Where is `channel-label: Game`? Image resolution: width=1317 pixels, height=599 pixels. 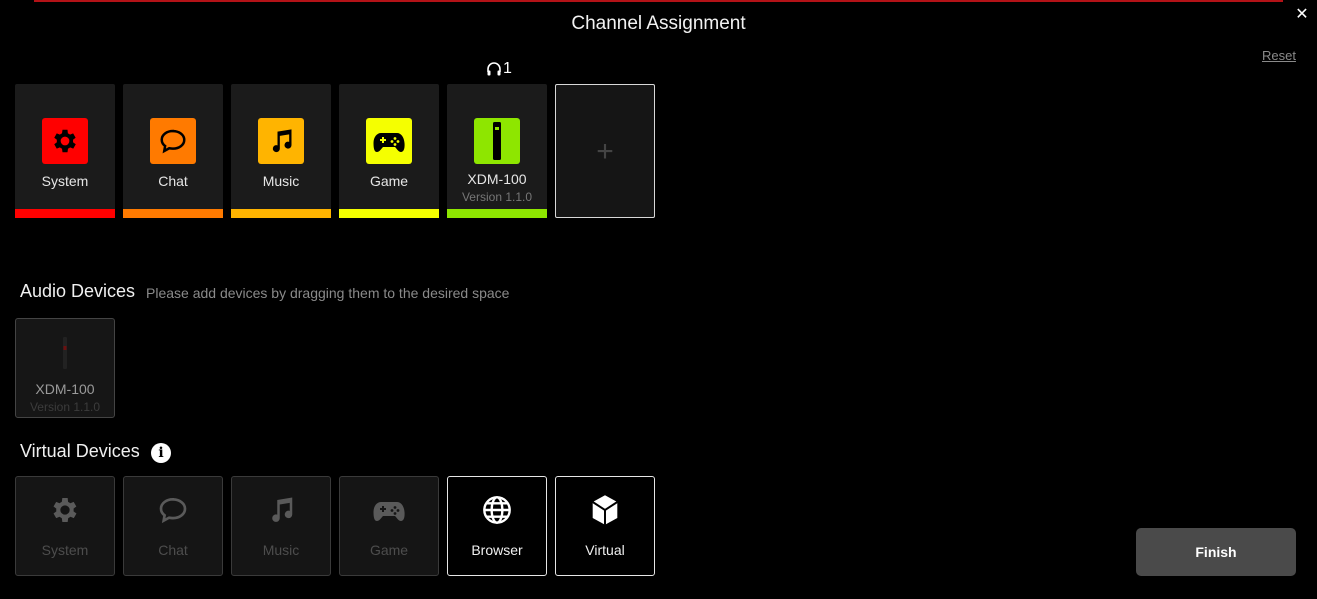 channel-label: Game is located at coordinates (389, 181).